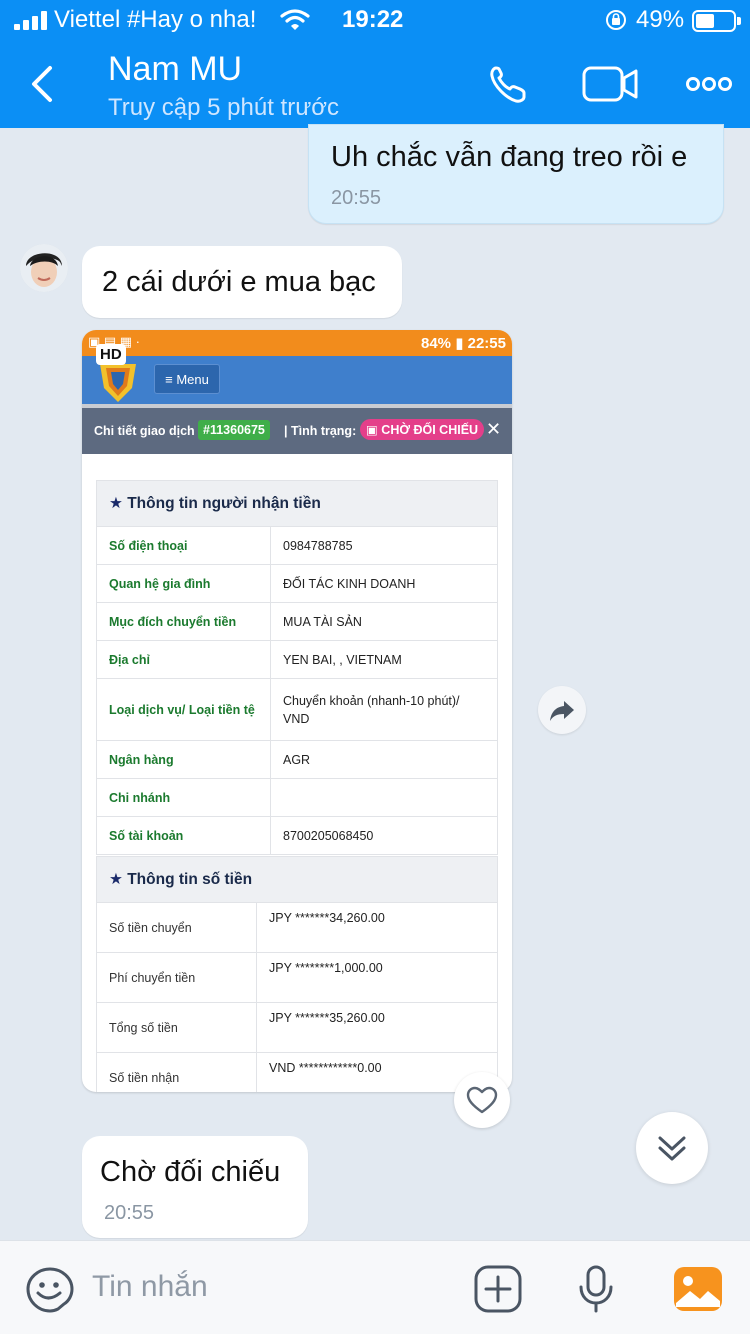 This screenshot has width=750, height=1334. Describe the element at coordinates (297, 343) in the screenshot. I see `image-status-bar: ▣ ▤ ▦ · 84% ▮ 22:55` at that location.